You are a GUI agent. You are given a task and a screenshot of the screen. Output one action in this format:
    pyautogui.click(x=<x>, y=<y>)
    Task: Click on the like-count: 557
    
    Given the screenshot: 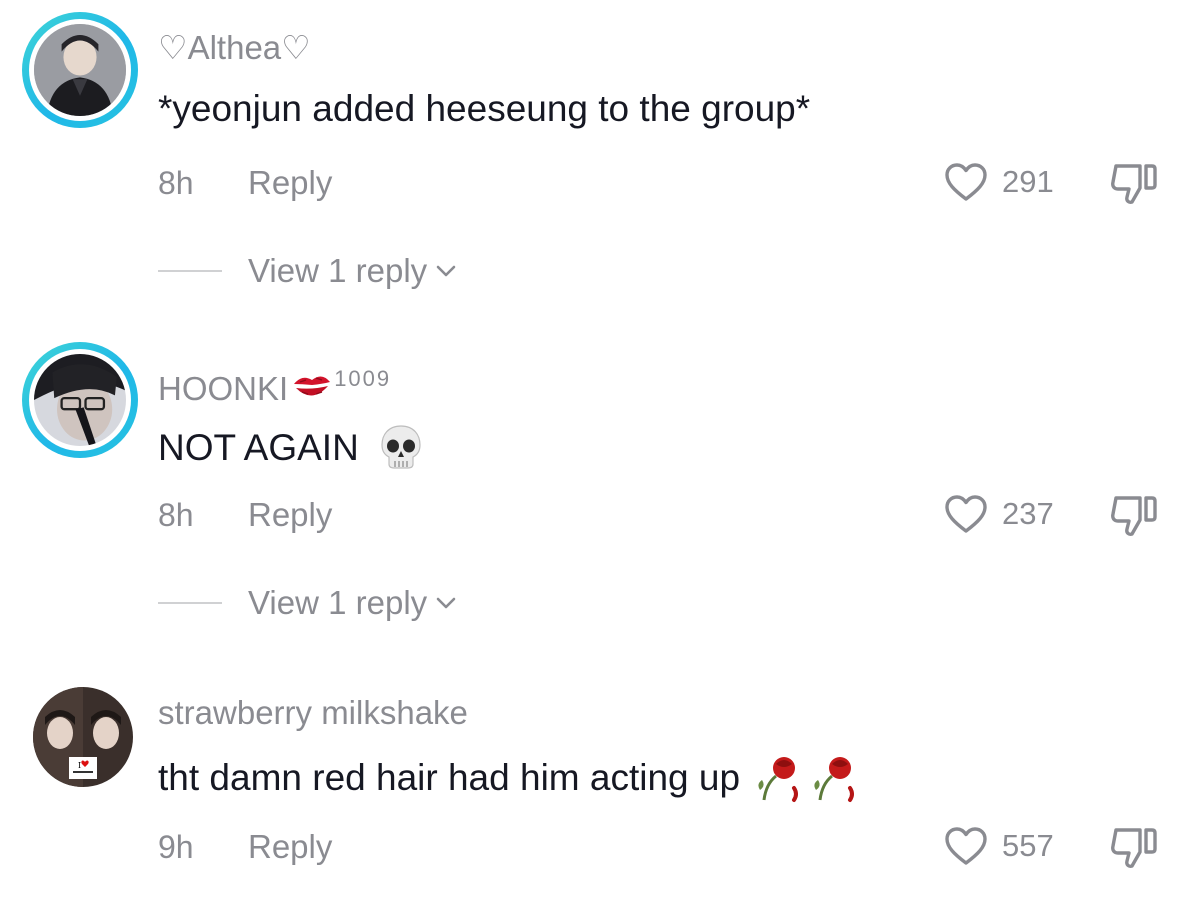 What is the action you would take?
    pyautogui.click(x=1028, y=845)
    